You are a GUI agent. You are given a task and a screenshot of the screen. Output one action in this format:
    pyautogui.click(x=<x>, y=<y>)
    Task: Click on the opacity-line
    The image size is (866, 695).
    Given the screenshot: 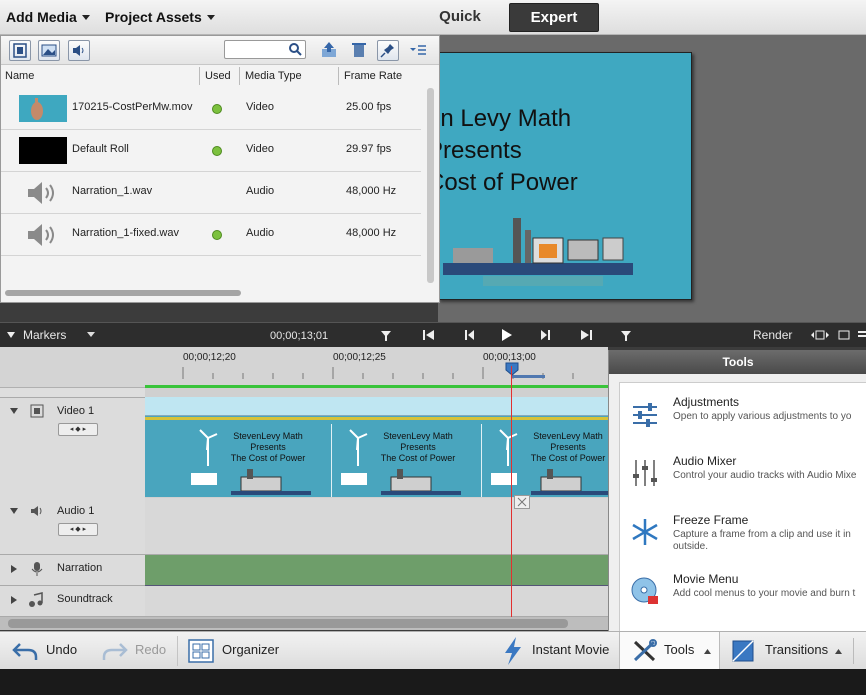 What is the action you would take?
    pyautogui.click(x=376, y=418)
    